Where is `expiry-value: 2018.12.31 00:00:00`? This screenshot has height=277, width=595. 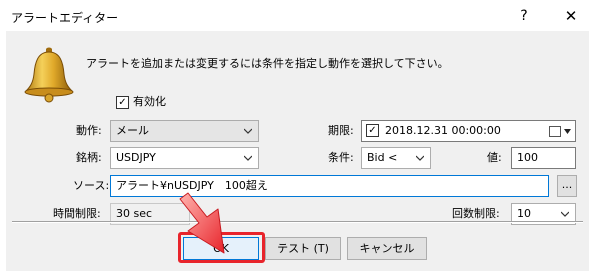 expiry-value: 2018.12.31 00:00:00 is located at coordinates (443, 130).